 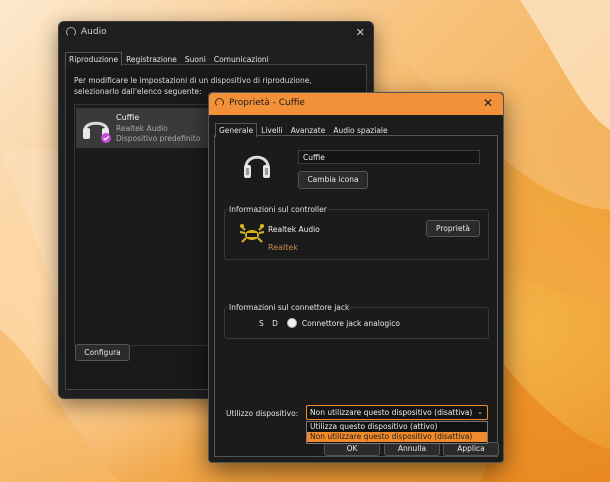 I want to click on device-usage-label: Utilizzo dispositivo:, so click(x=262, y=413).